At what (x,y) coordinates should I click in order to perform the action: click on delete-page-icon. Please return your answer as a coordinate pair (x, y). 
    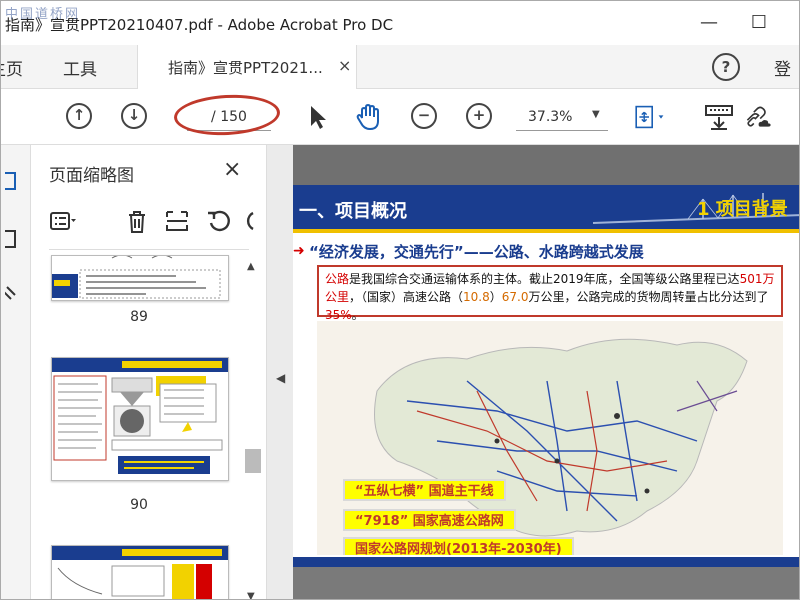
    Looking at the image, I should click on (137, 221).